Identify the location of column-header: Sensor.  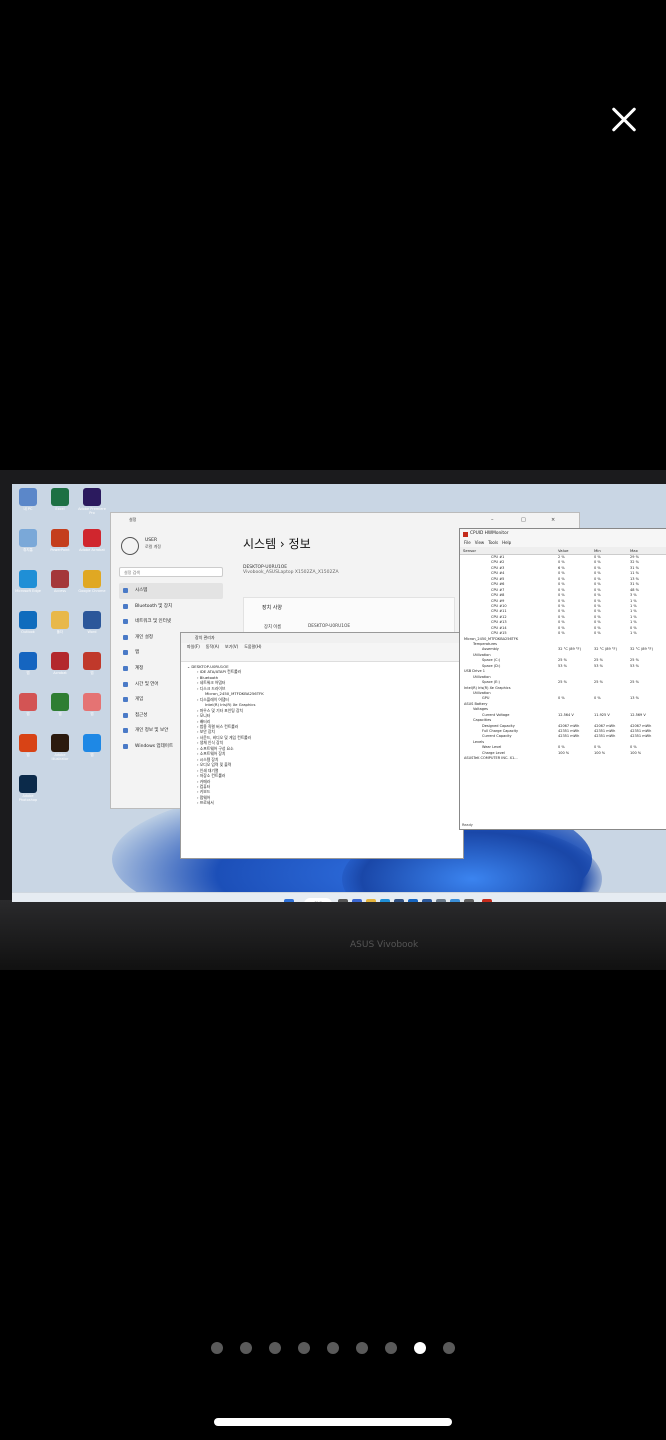
(469, 550).